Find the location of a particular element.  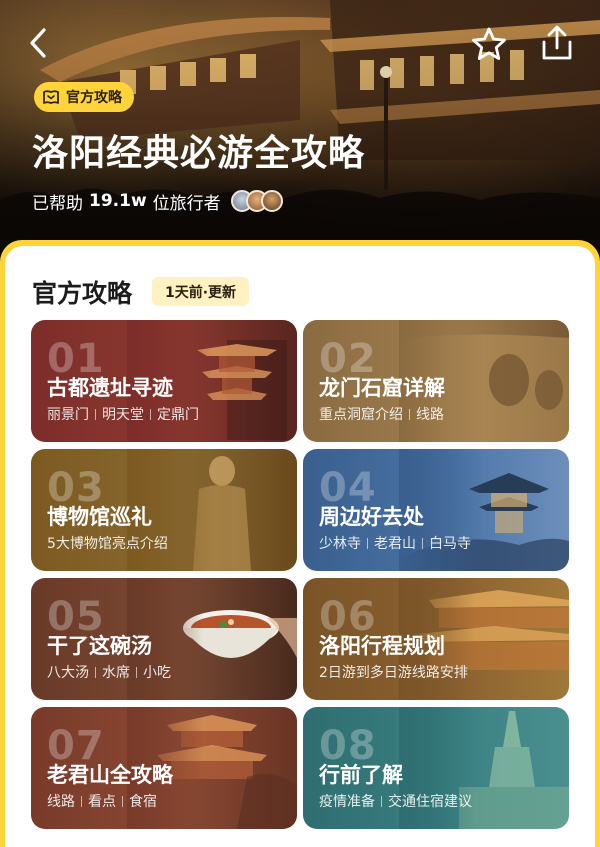

card-tag: 丽景门 is located at coordinates (68, 415).